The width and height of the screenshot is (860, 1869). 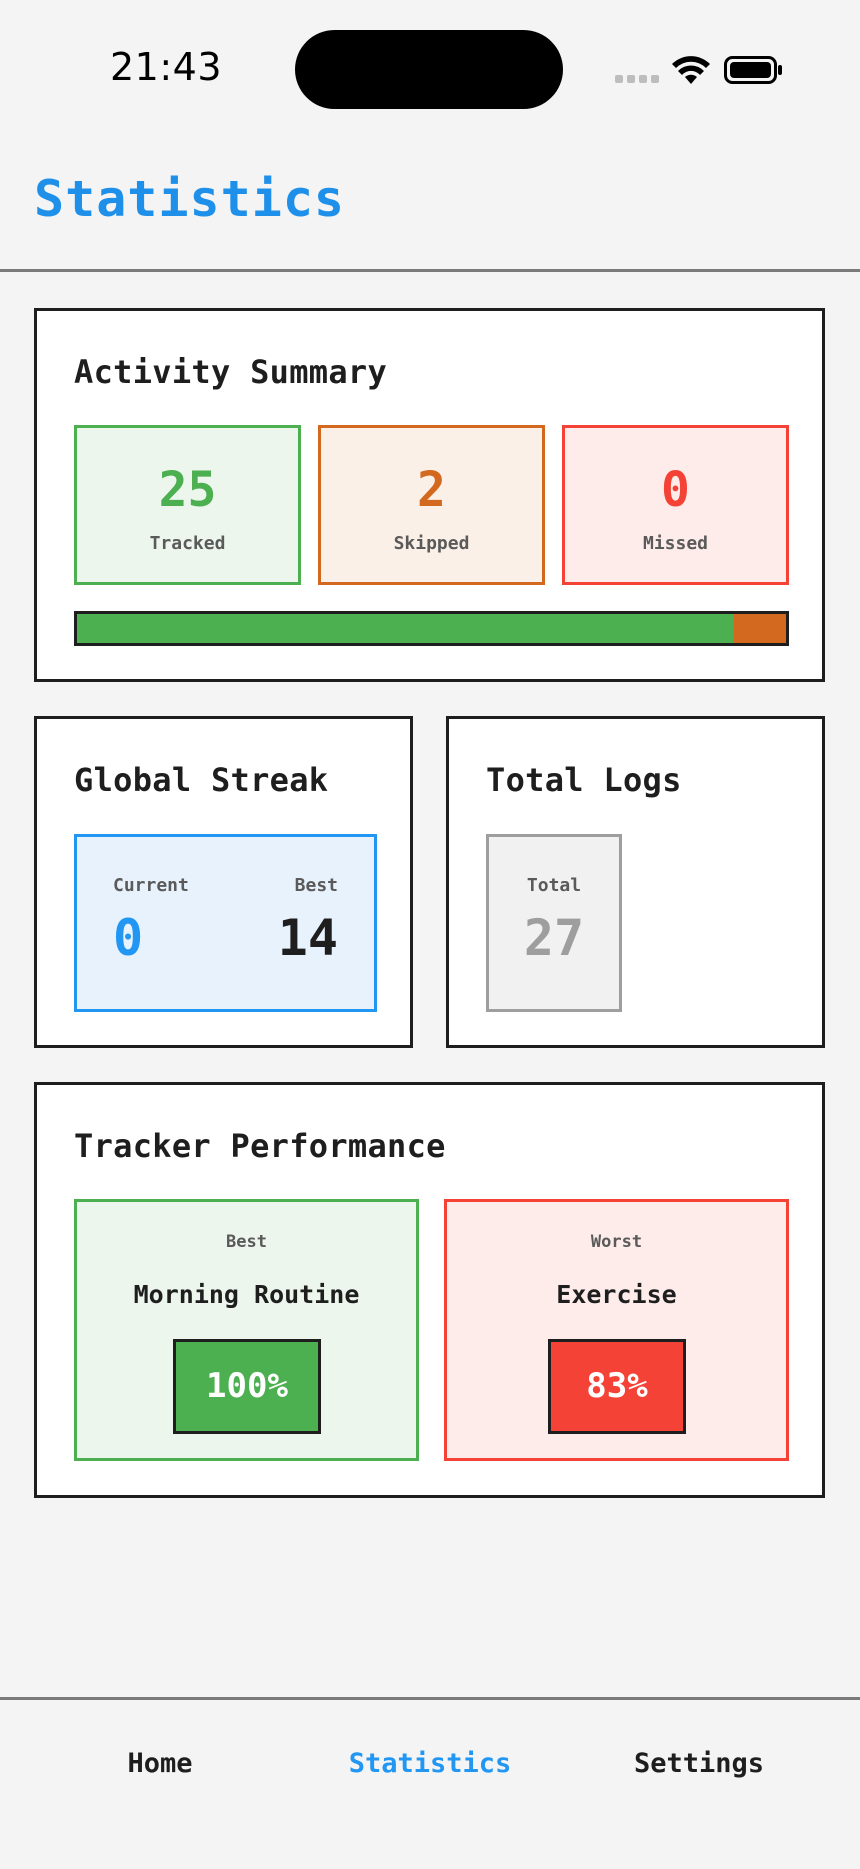 I want to click on activity-summary-title: Activity Summary, so click(x=231, y=372).